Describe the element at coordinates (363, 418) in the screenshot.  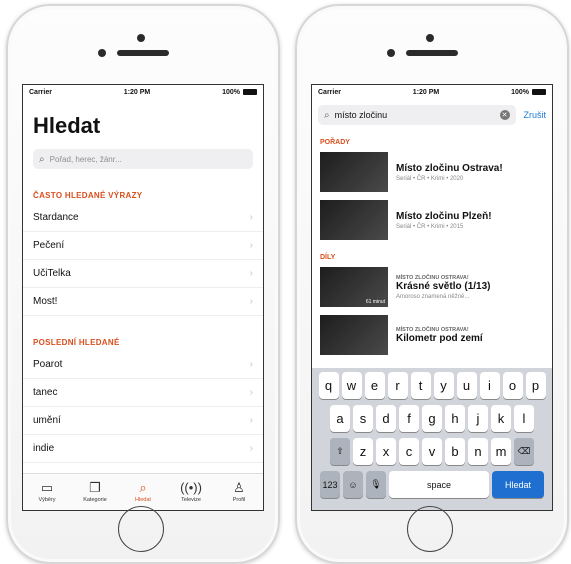
I see `key: s` at that location.